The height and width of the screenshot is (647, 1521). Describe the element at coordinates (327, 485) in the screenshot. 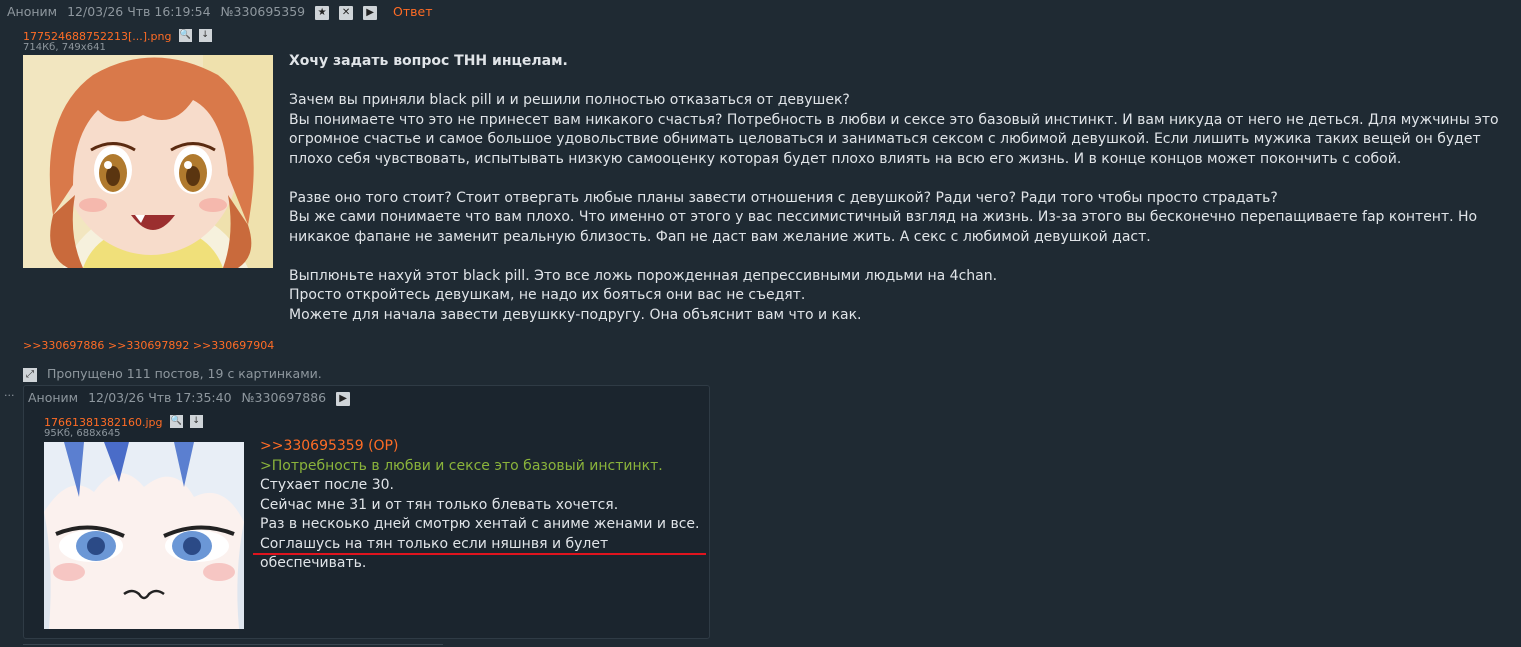

I see `reply-line: Стухает после 30.` at that location.